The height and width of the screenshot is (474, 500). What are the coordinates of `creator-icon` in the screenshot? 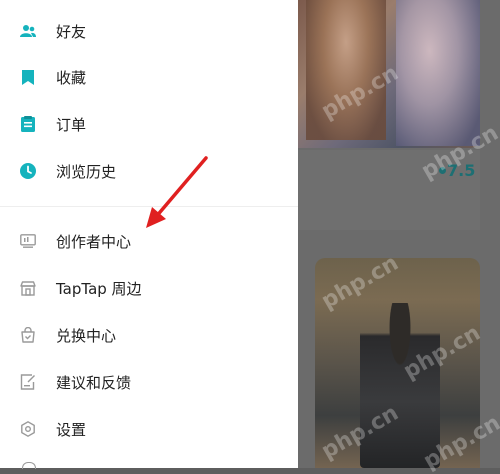 It's located at (28, 241).